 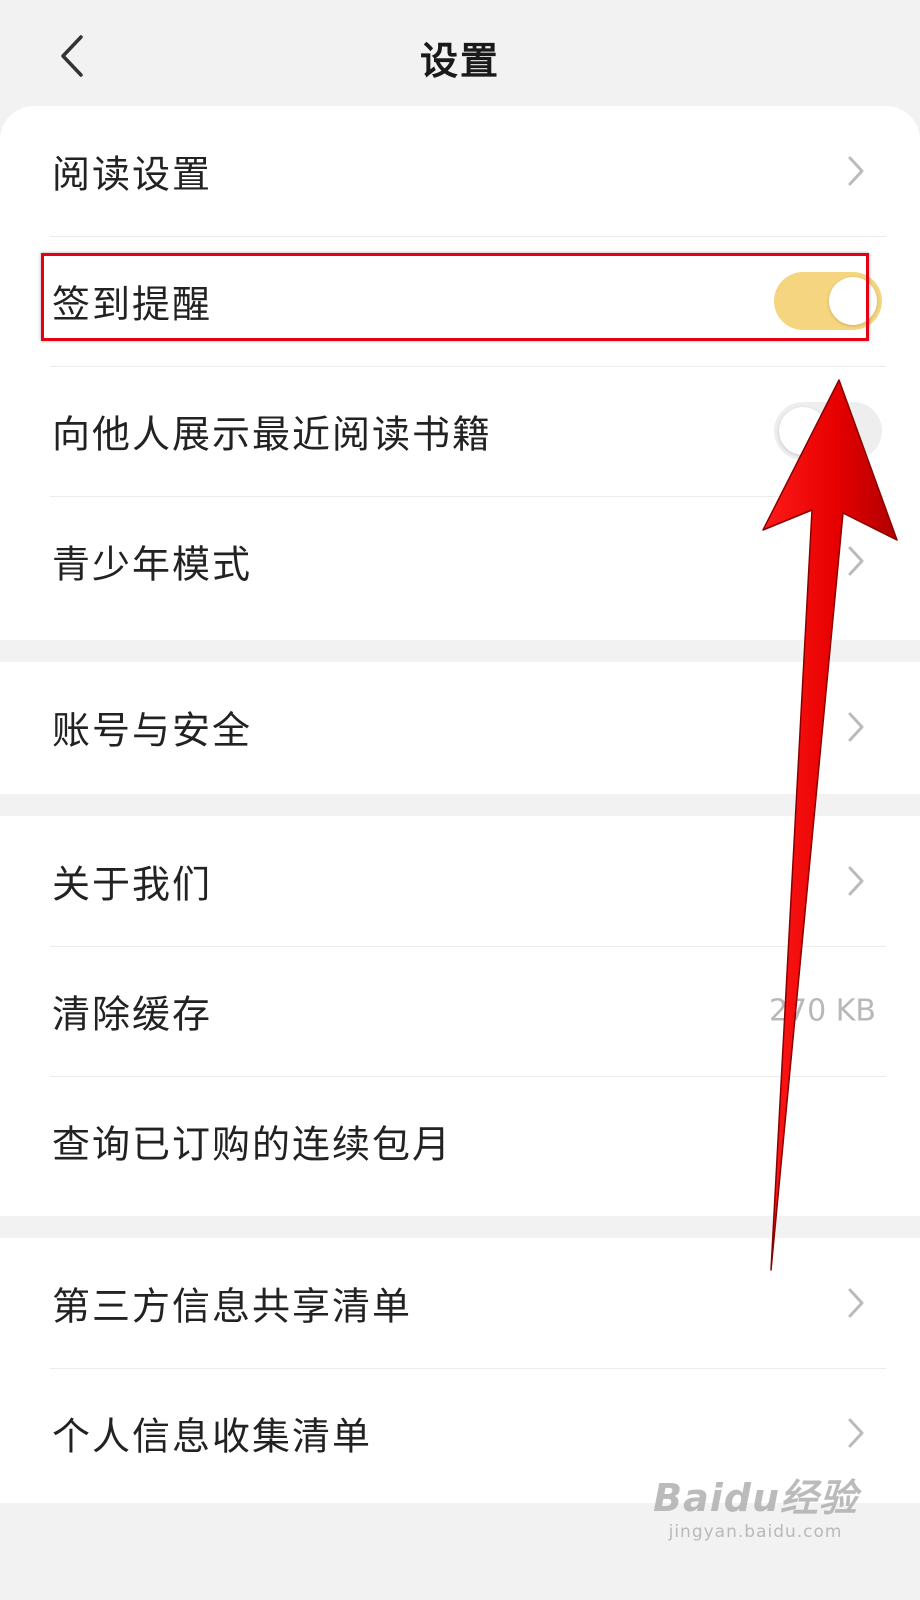 What do you see at coordinates (212, 1436) in the screenshot?
I see `row-label: 个人信息收集清单` at bounding box center [212, 1436].